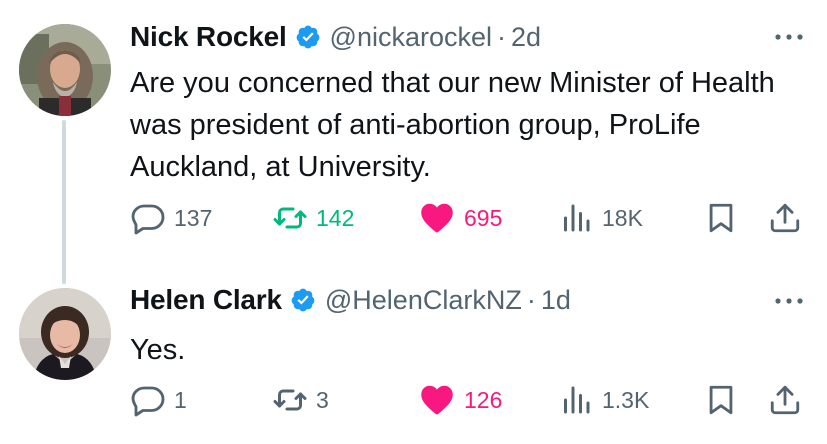 This screenshot has height=444, width=827. I want to click on views-count: 18K, so click(622, 217).